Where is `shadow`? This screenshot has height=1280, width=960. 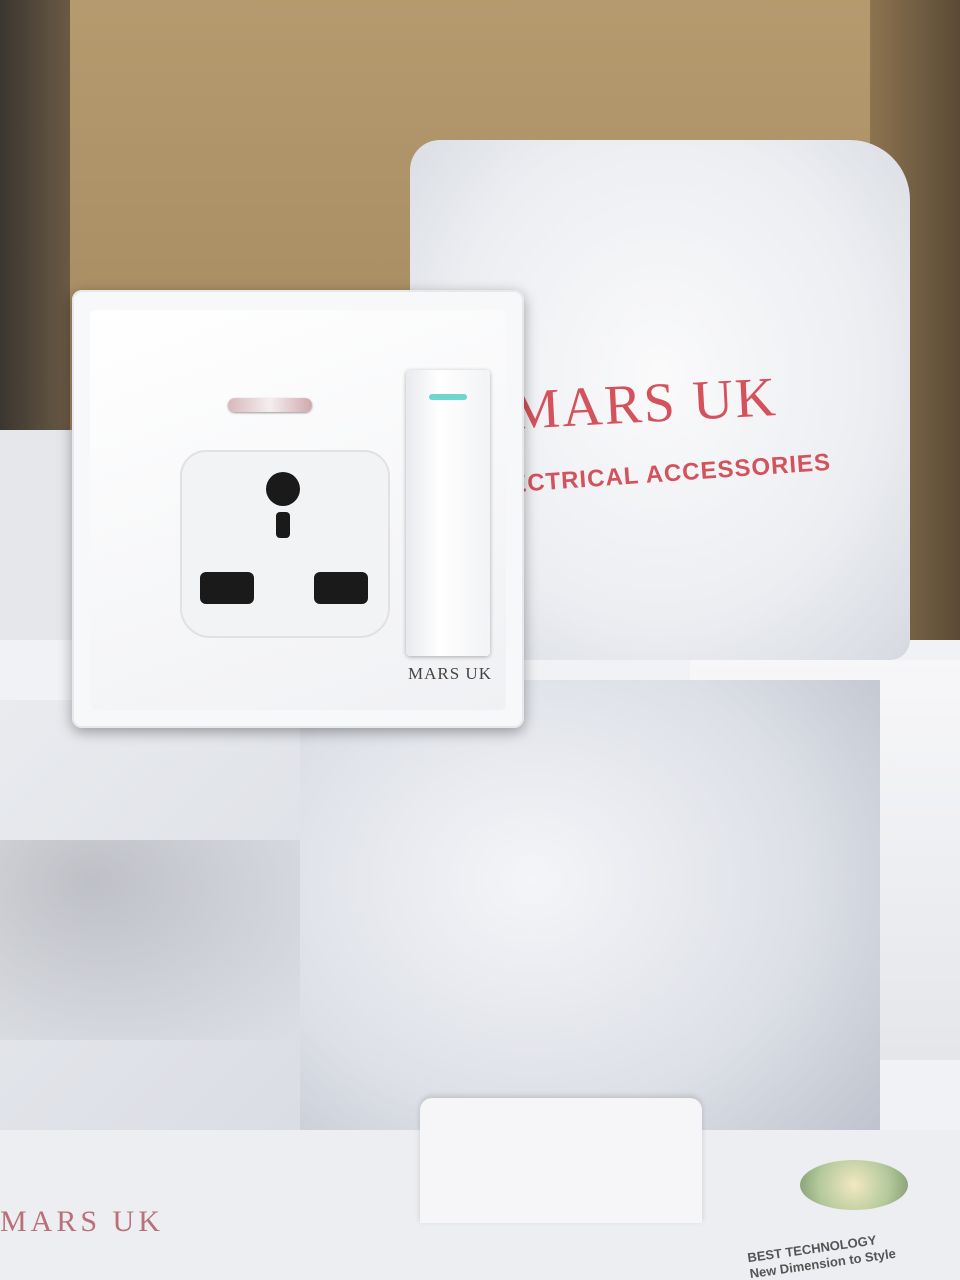
shadow is located at coordinates (150, 940).